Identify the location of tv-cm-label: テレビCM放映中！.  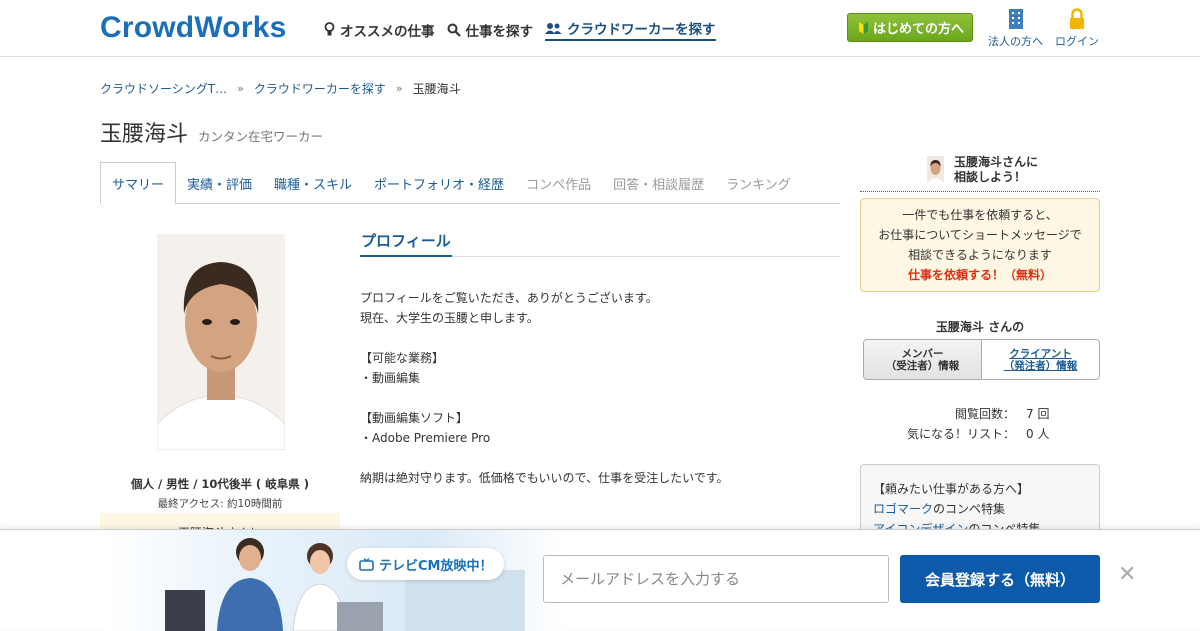
(436, 566).